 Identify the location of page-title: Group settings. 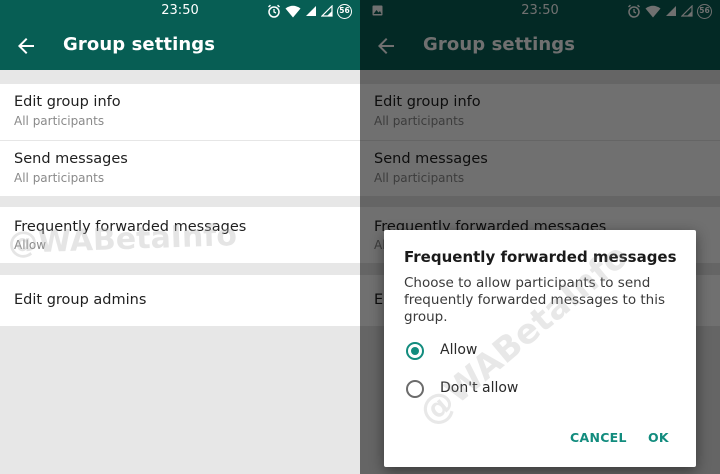
(139, 44).